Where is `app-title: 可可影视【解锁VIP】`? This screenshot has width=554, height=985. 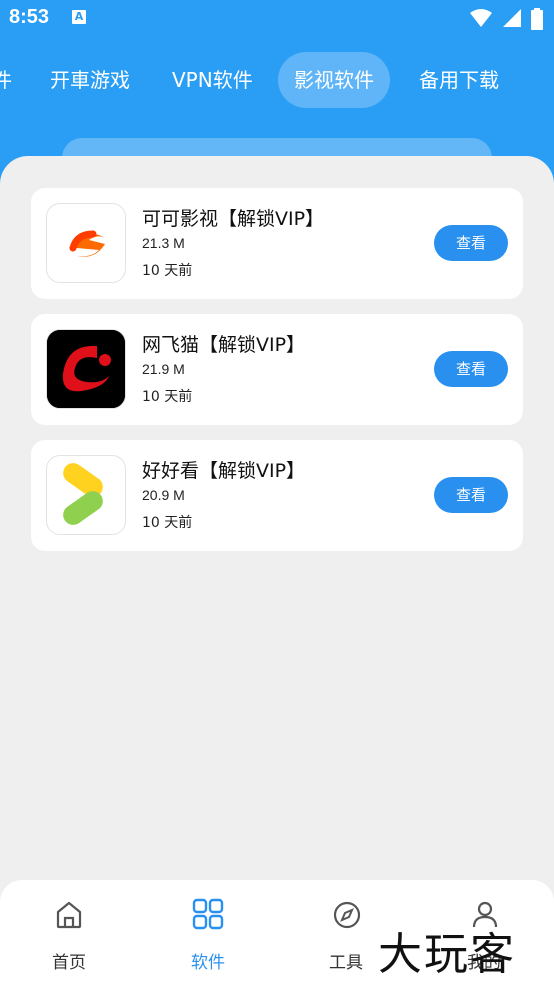 app-title: 可可影视【解锁VIP】 is located at coordinates (233, 219).